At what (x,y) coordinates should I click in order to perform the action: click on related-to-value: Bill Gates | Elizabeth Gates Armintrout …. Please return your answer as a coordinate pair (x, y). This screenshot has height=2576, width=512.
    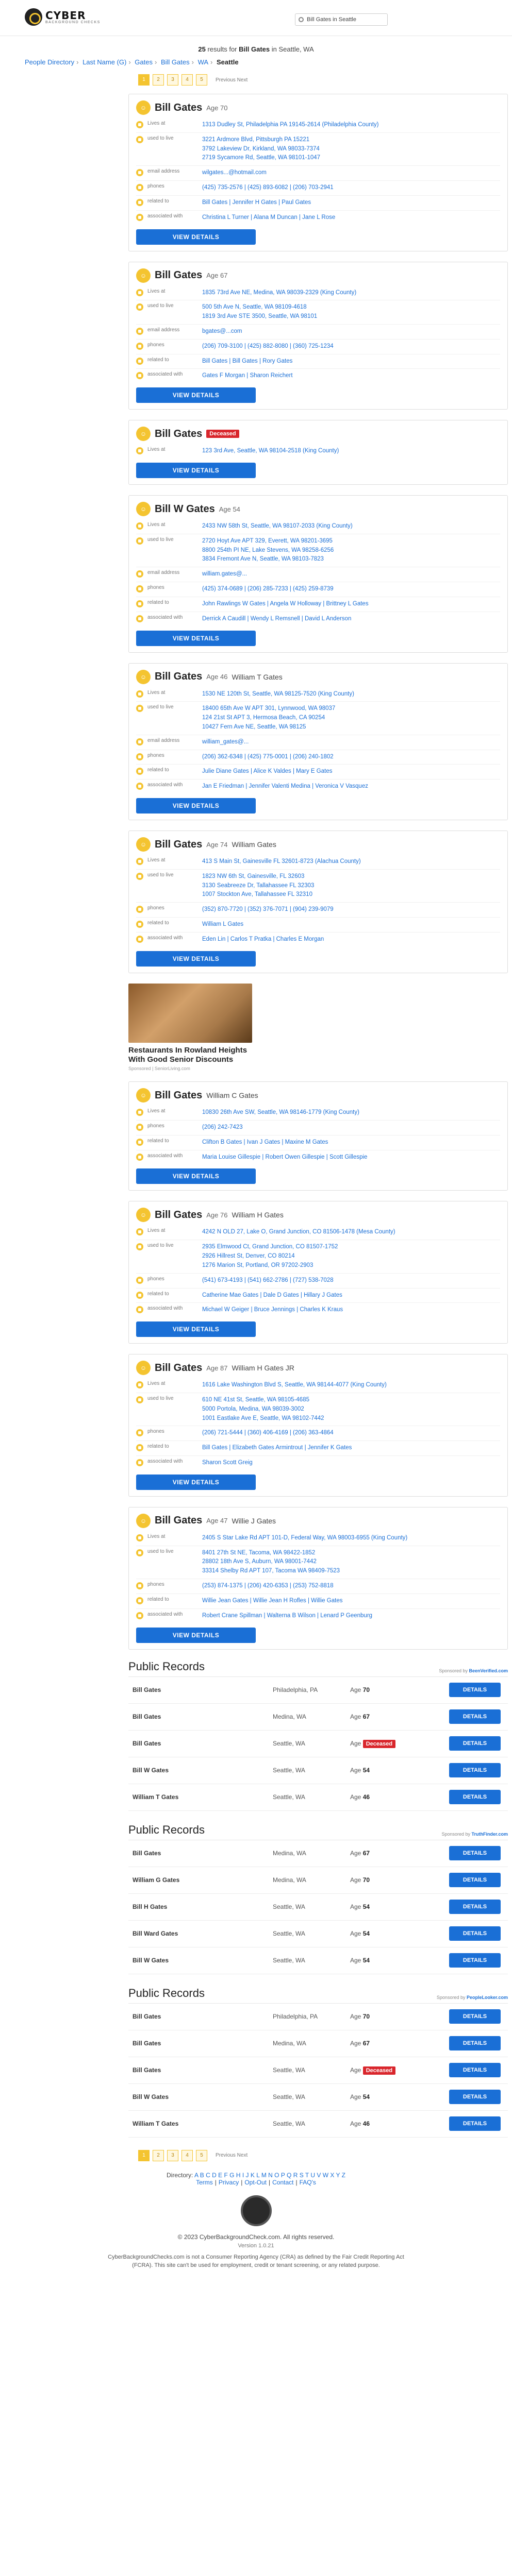
    Looking at the image, I should click on (277, 1448).